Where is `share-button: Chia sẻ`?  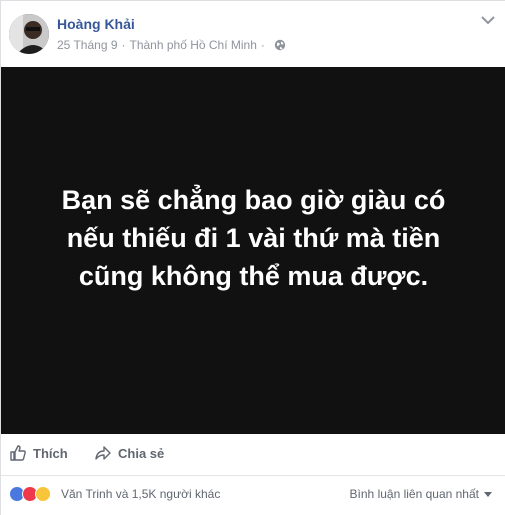
share-button: Chia sẻ is located at coordinates (129, 453).